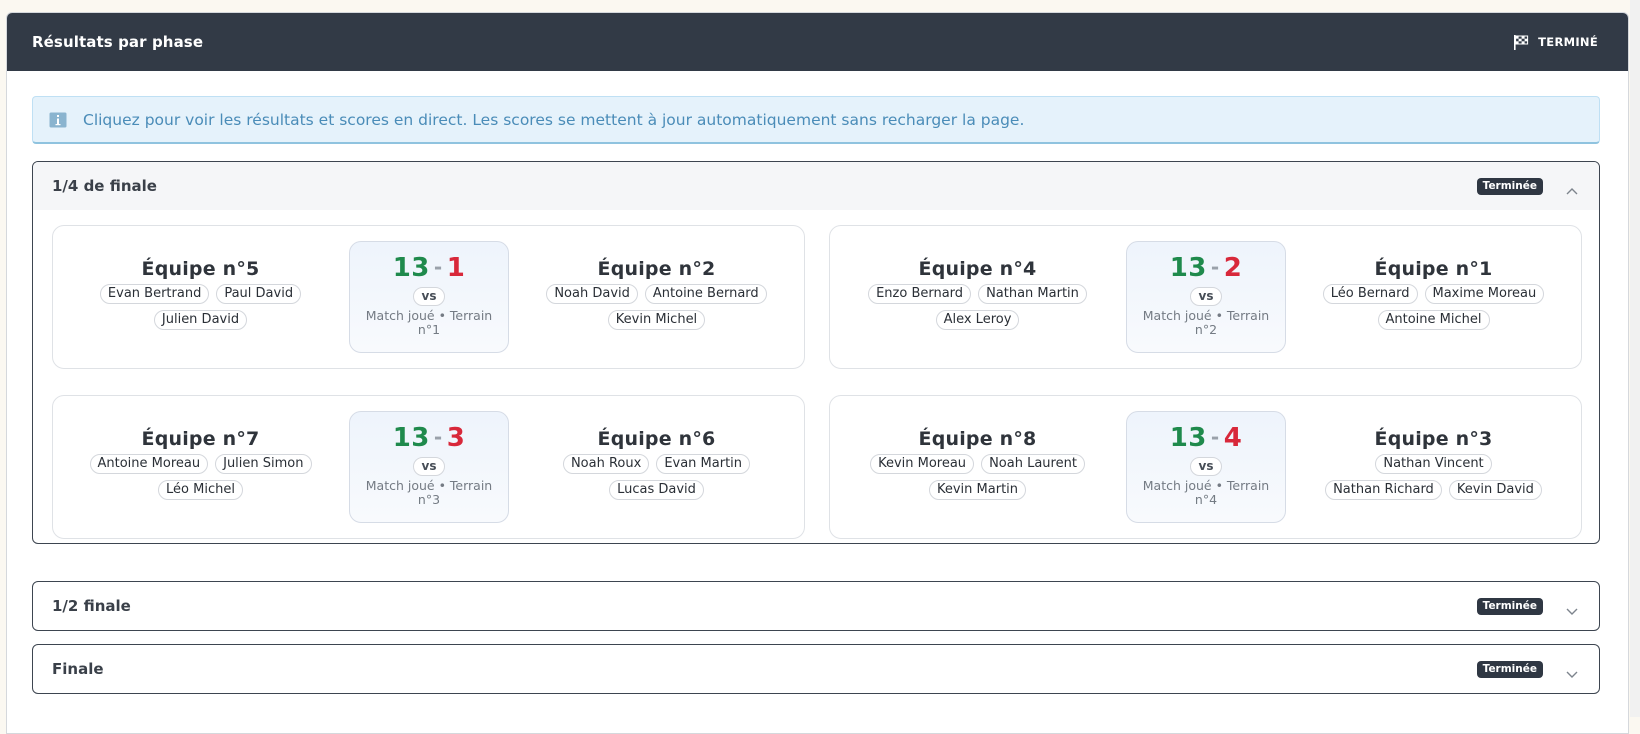  What do you see at coordinates (978, 477) in the screenshot?
I see `player-list: Kevin Moreau Noah Laurent Kevin Martin` at bounding box center [978, 477].